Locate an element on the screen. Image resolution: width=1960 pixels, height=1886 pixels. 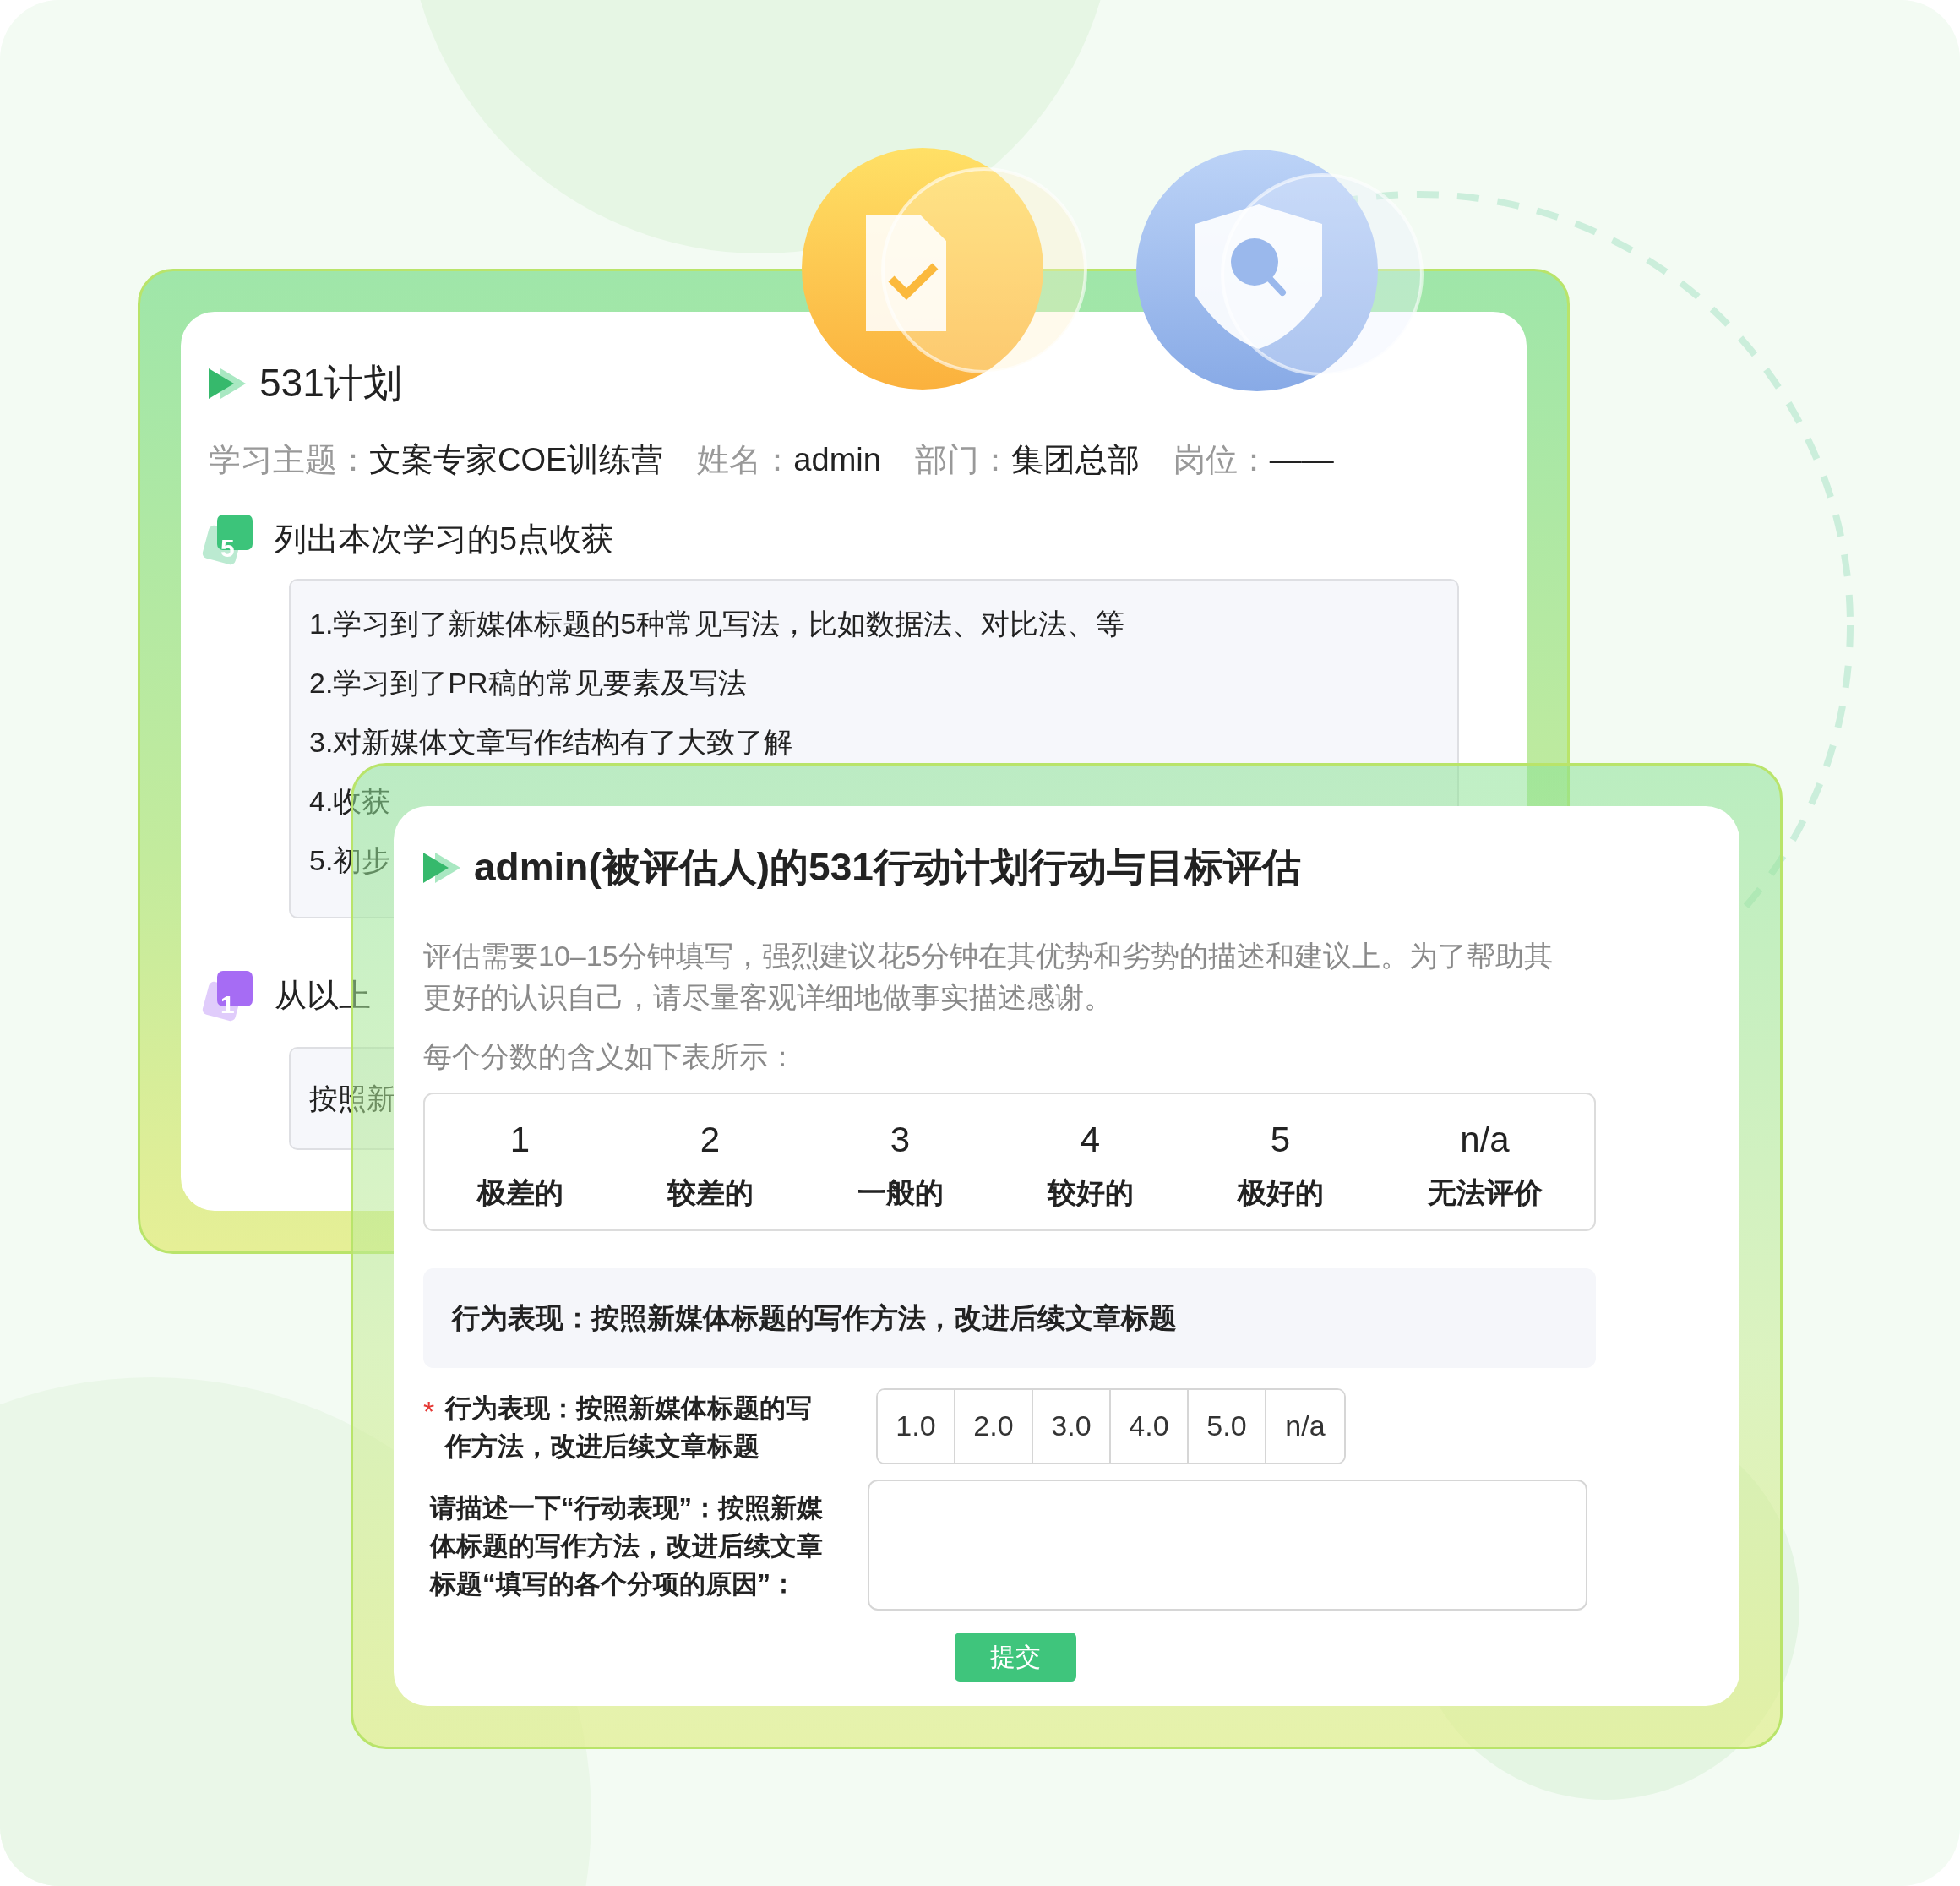
intro-text: 评估需要10–15分钟填写，强烈建议花5分钟在其优势和劣势的描述和建议上。为了帮助其更好的认识自己，请尽量客观详细地做事实描述感谢。 is located at coordinates (988, 977).